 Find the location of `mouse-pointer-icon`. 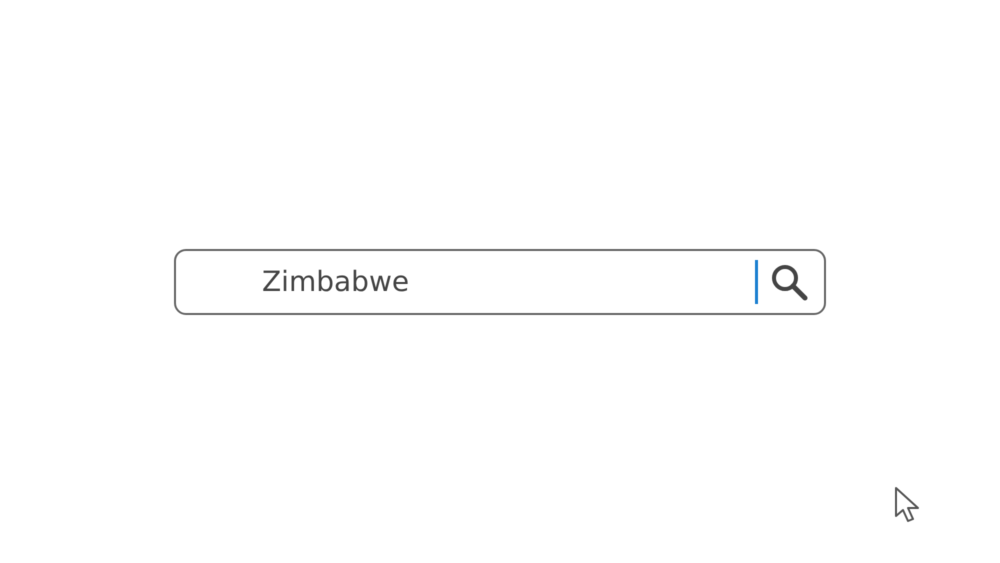

mouse-pointer-icon is located at coordinates (908, 505).